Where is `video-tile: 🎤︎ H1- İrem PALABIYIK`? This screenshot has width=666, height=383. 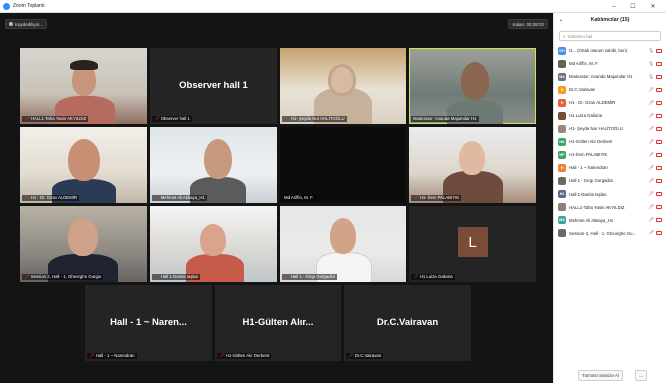
video-tile: 🎤︎ H1- İrem PALABIYIK is located at coordinates (472, 165).